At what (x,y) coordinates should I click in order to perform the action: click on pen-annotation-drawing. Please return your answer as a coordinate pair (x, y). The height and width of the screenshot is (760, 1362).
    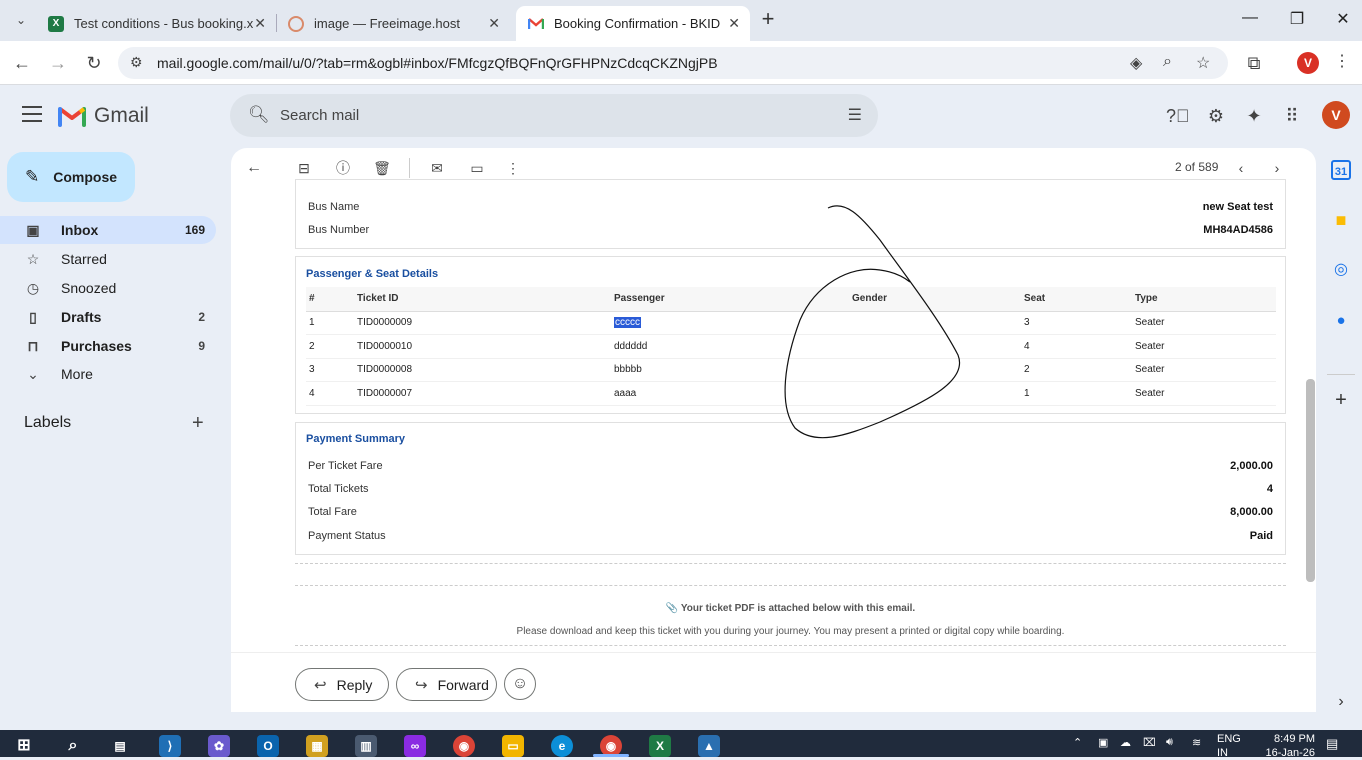
    Looking at the image, I should click on (872, 322).